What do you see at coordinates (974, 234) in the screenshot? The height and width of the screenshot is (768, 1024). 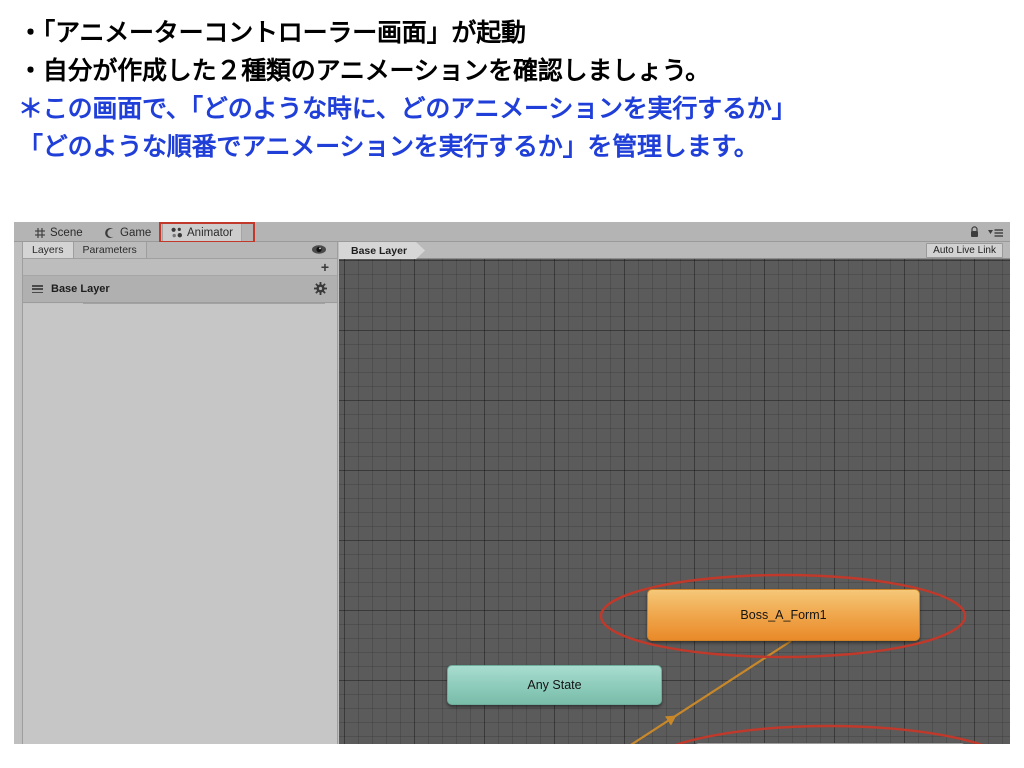 I see `lock-icon` at bounding box center [974, 234].